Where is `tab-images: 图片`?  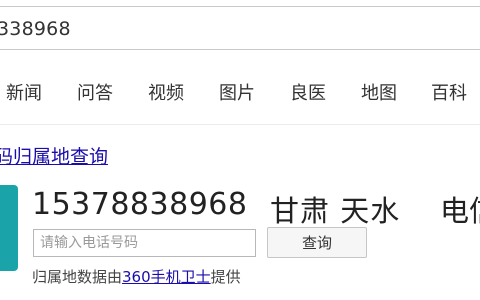
tab-images: 图片 is located at coordinates (237, 92).